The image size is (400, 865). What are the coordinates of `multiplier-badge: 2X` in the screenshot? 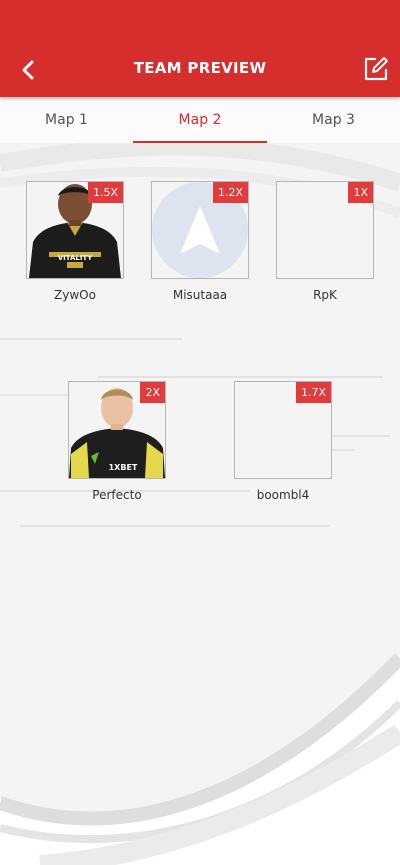 It's located at (152, 392).